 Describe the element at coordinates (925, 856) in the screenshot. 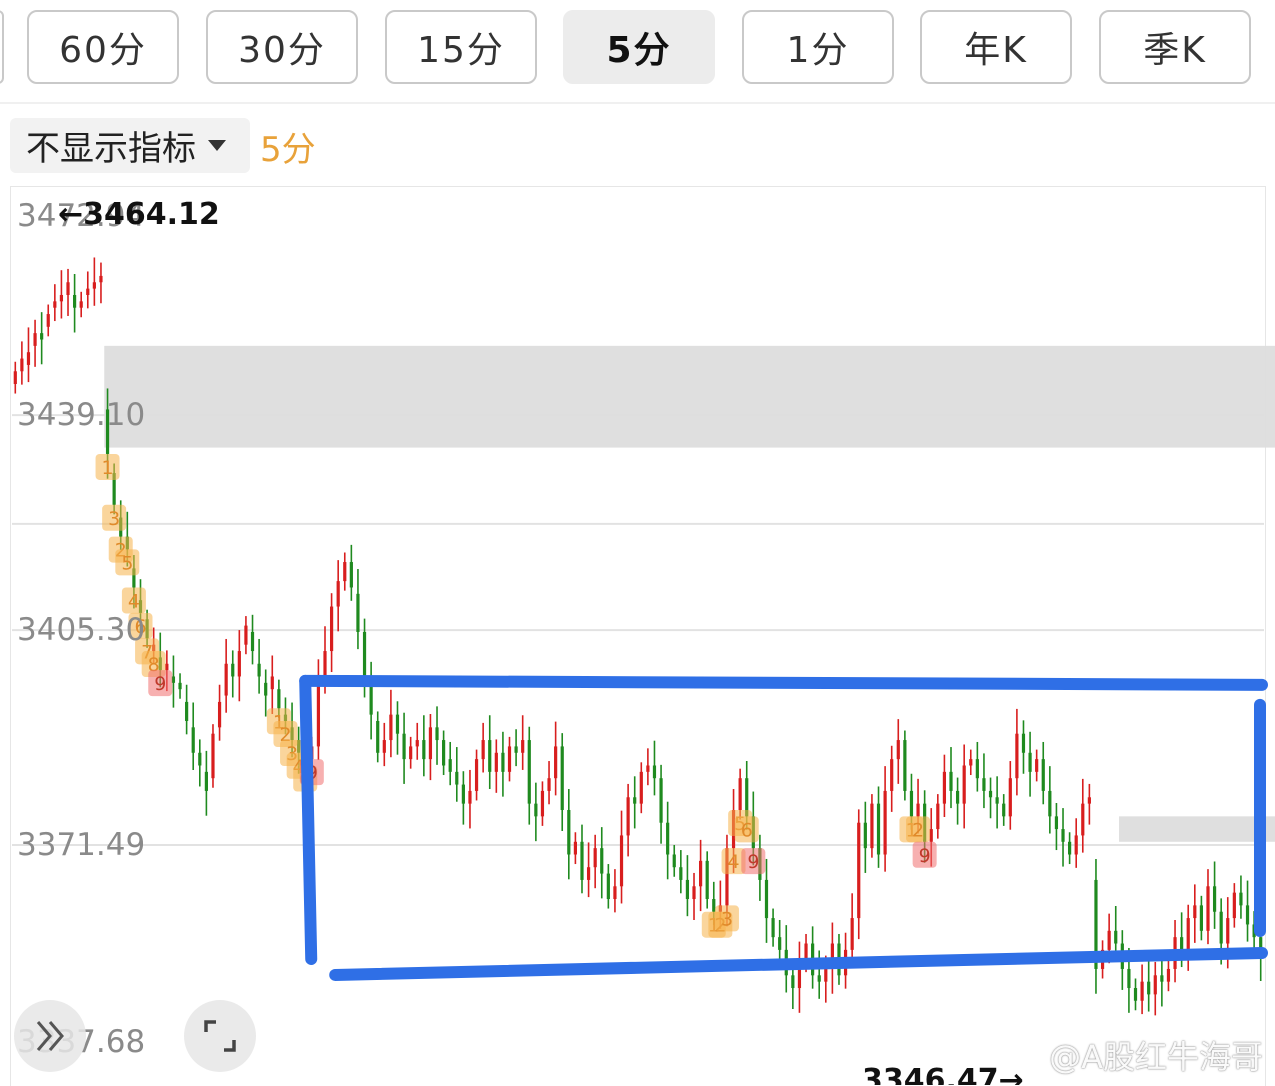

I see `td-marker-label: 9` at that location.